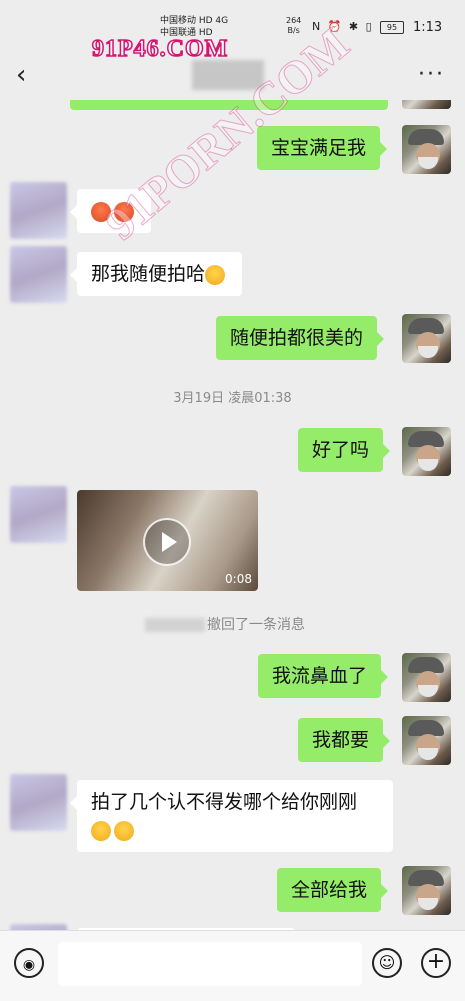 Image resolution: width=465 pixels, height=1001 pixels. Describe the element at coordinates (175, 625) in the screenshot. I see `blurred-name` at that location.